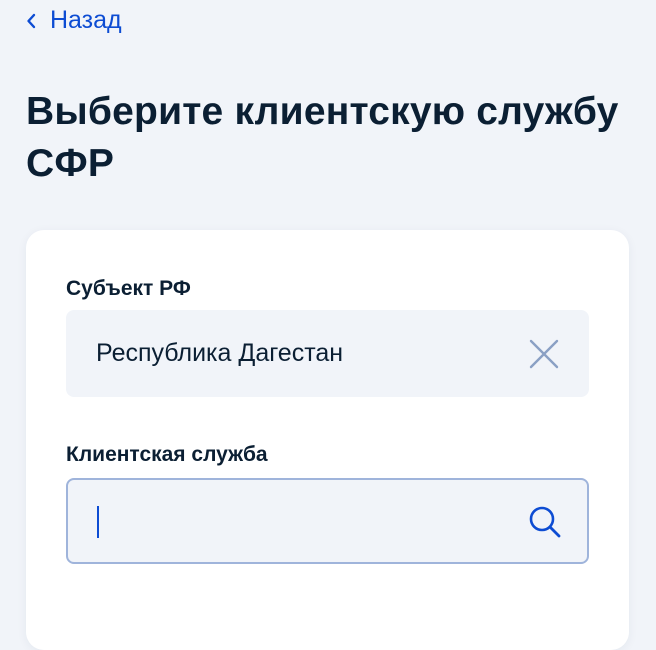 The image size is (656, 650). I want to click on region-value: Республика Дагестан, so click(220, 353).